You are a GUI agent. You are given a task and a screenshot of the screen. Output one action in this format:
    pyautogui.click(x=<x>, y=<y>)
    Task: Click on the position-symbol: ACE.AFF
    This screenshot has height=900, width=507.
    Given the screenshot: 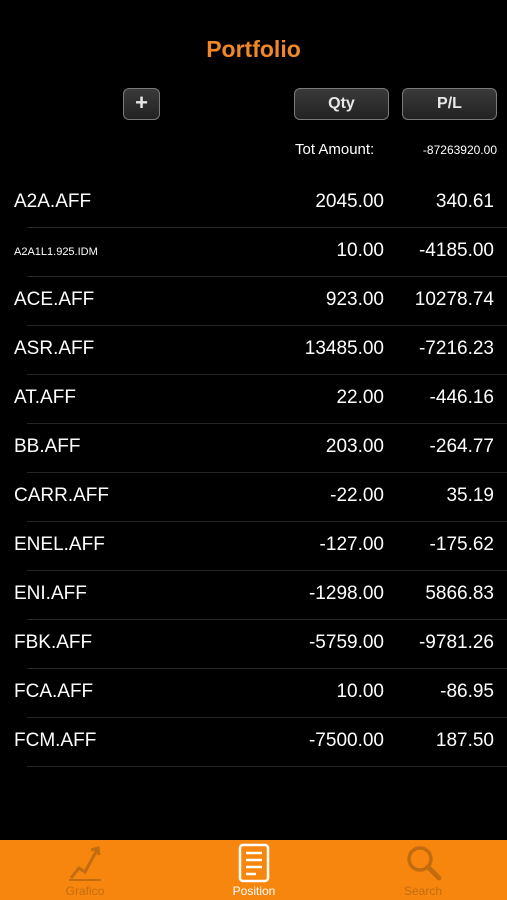 What is the action you would take?
    pyautogui.click(x=54, y=299)
    